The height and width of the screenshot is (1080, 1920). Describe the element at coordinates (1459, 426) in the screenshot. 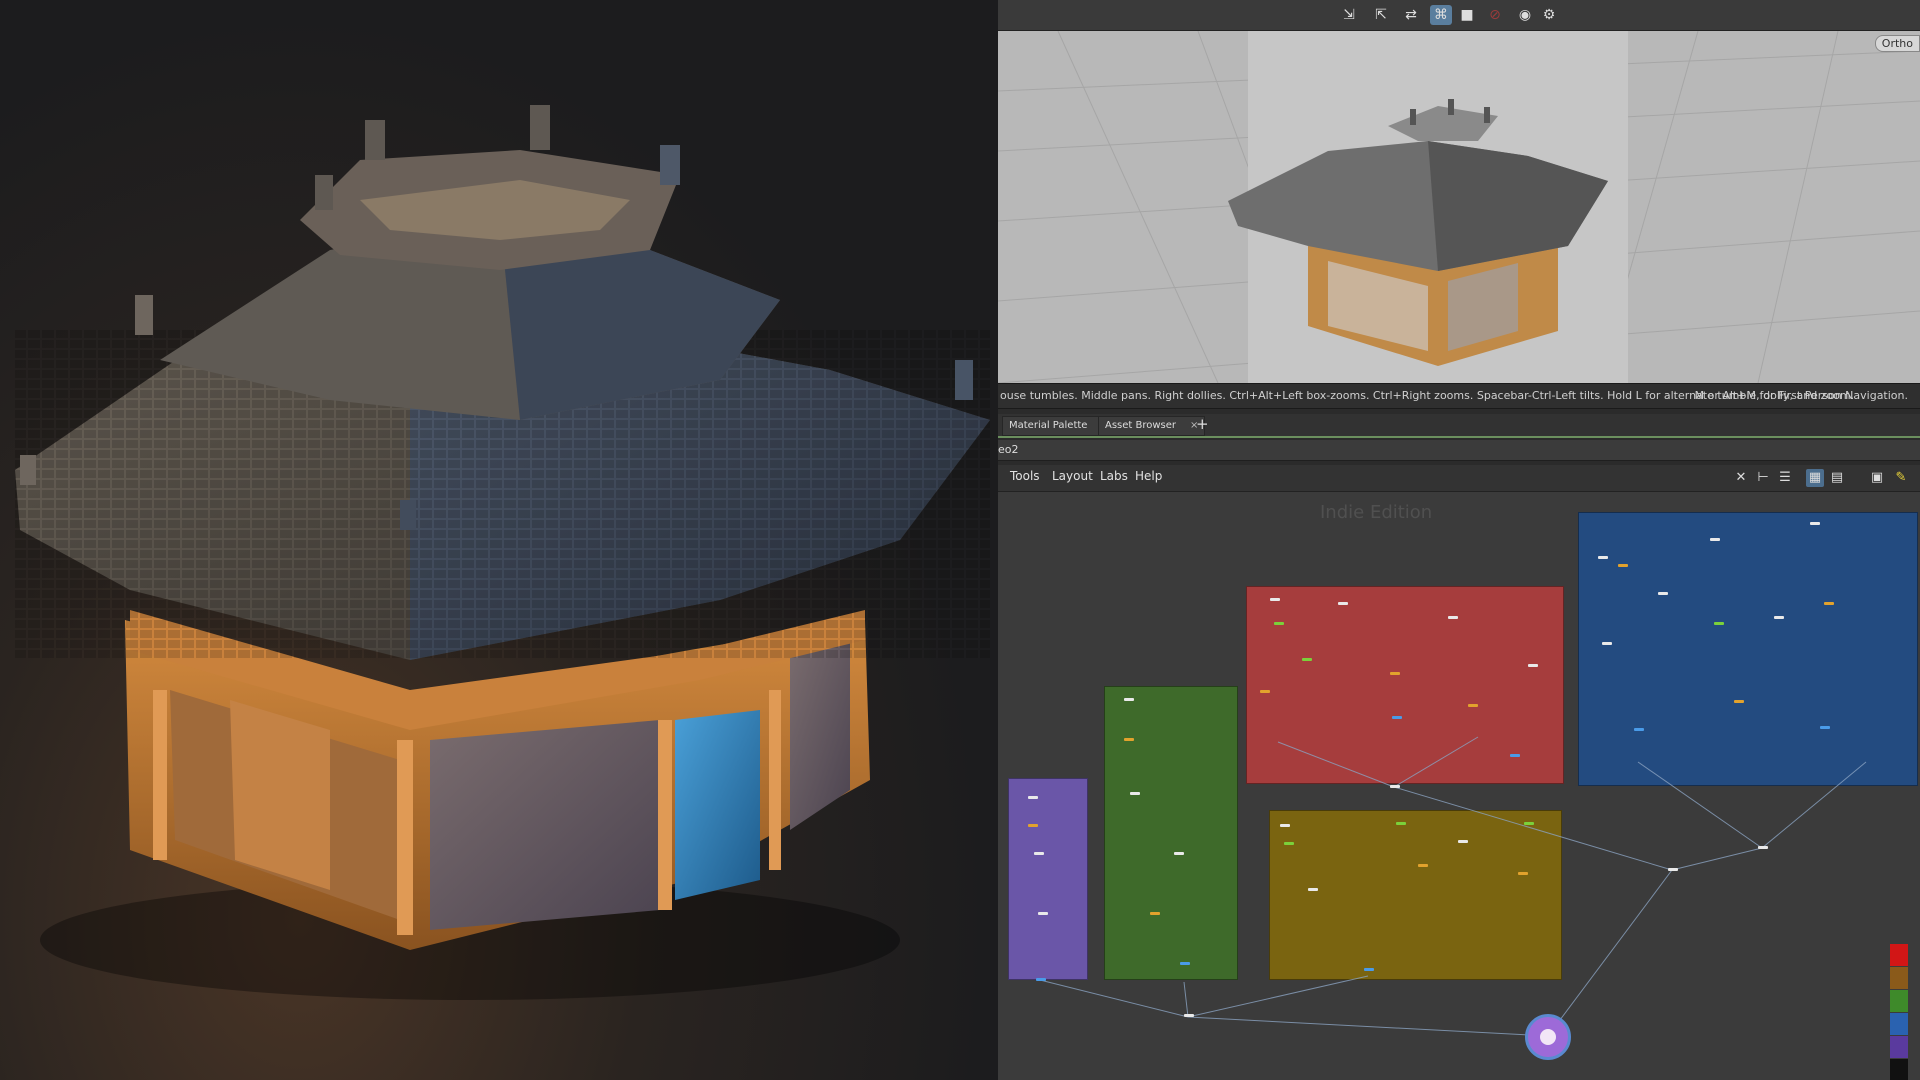

I see `pane-tabs: Material Palette× Asset Browser× +` at that location.